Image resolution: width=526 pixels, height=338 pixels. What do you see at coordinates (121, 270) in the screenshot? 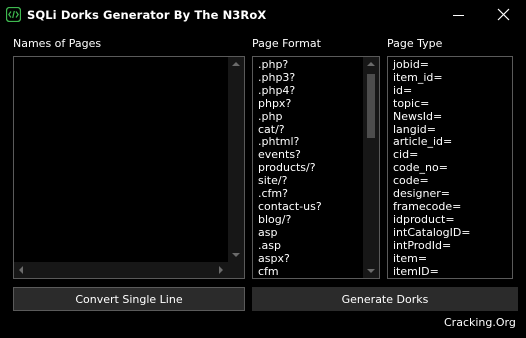
I see `names-horizontal-scrollbar` at bounding box center [121, 270].